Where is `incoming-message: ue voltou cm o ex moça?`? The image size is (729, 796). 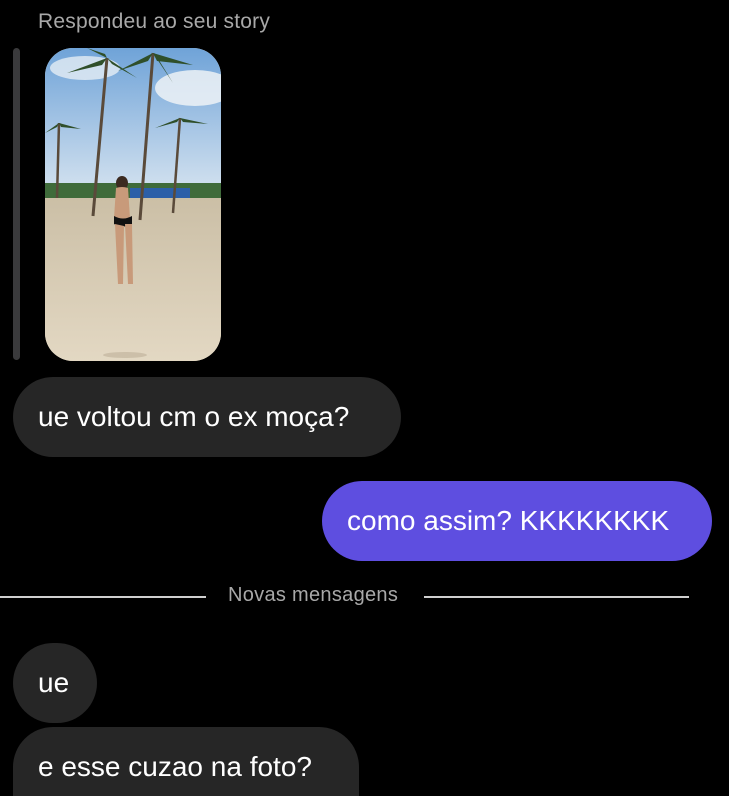
incoming-message: ue voltou cm o ex moça? is located at coordinates (207, 417).